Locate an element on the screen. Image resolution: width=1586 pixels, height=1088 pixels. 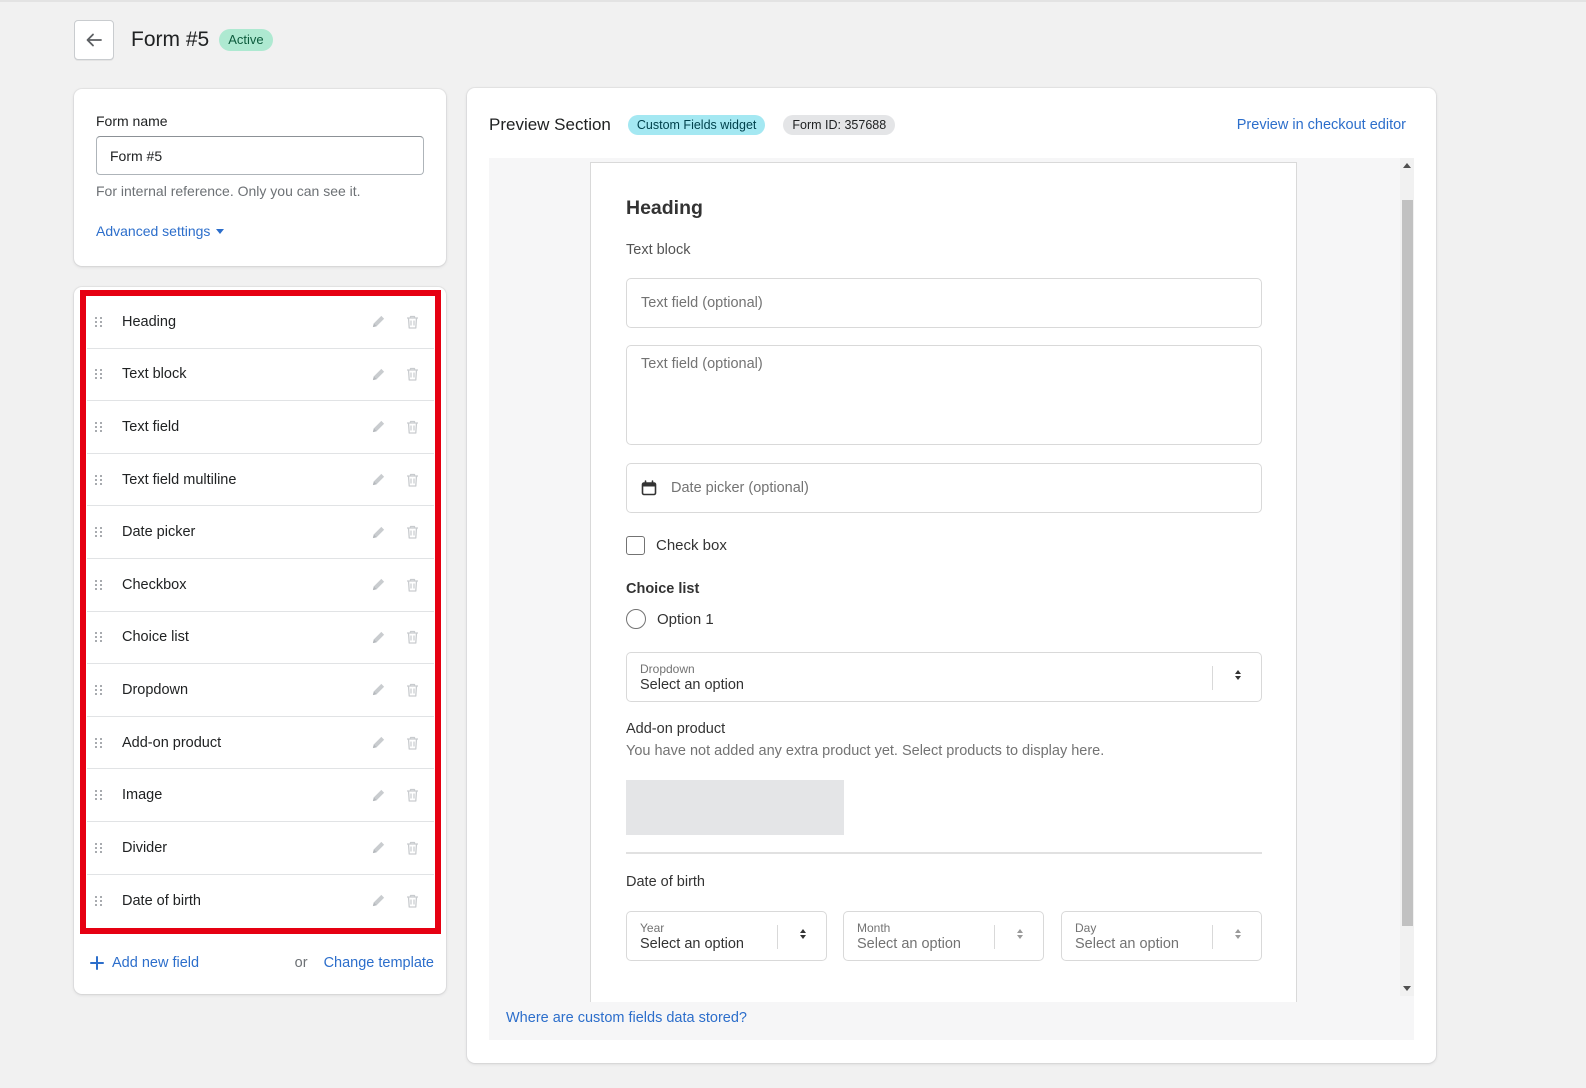
preview-dropdown: Dropdown Select an option is located at coordinates (944, 677).